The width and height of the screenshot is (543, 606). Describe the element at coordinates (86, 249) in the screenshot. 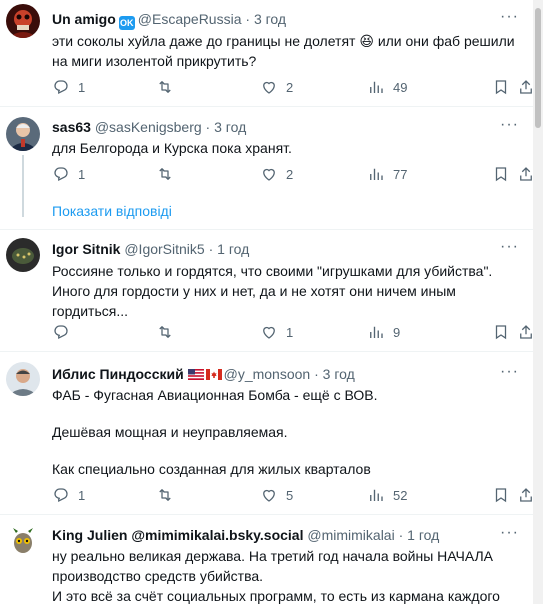

I see `display-name: Igor Sitnik` at that location.